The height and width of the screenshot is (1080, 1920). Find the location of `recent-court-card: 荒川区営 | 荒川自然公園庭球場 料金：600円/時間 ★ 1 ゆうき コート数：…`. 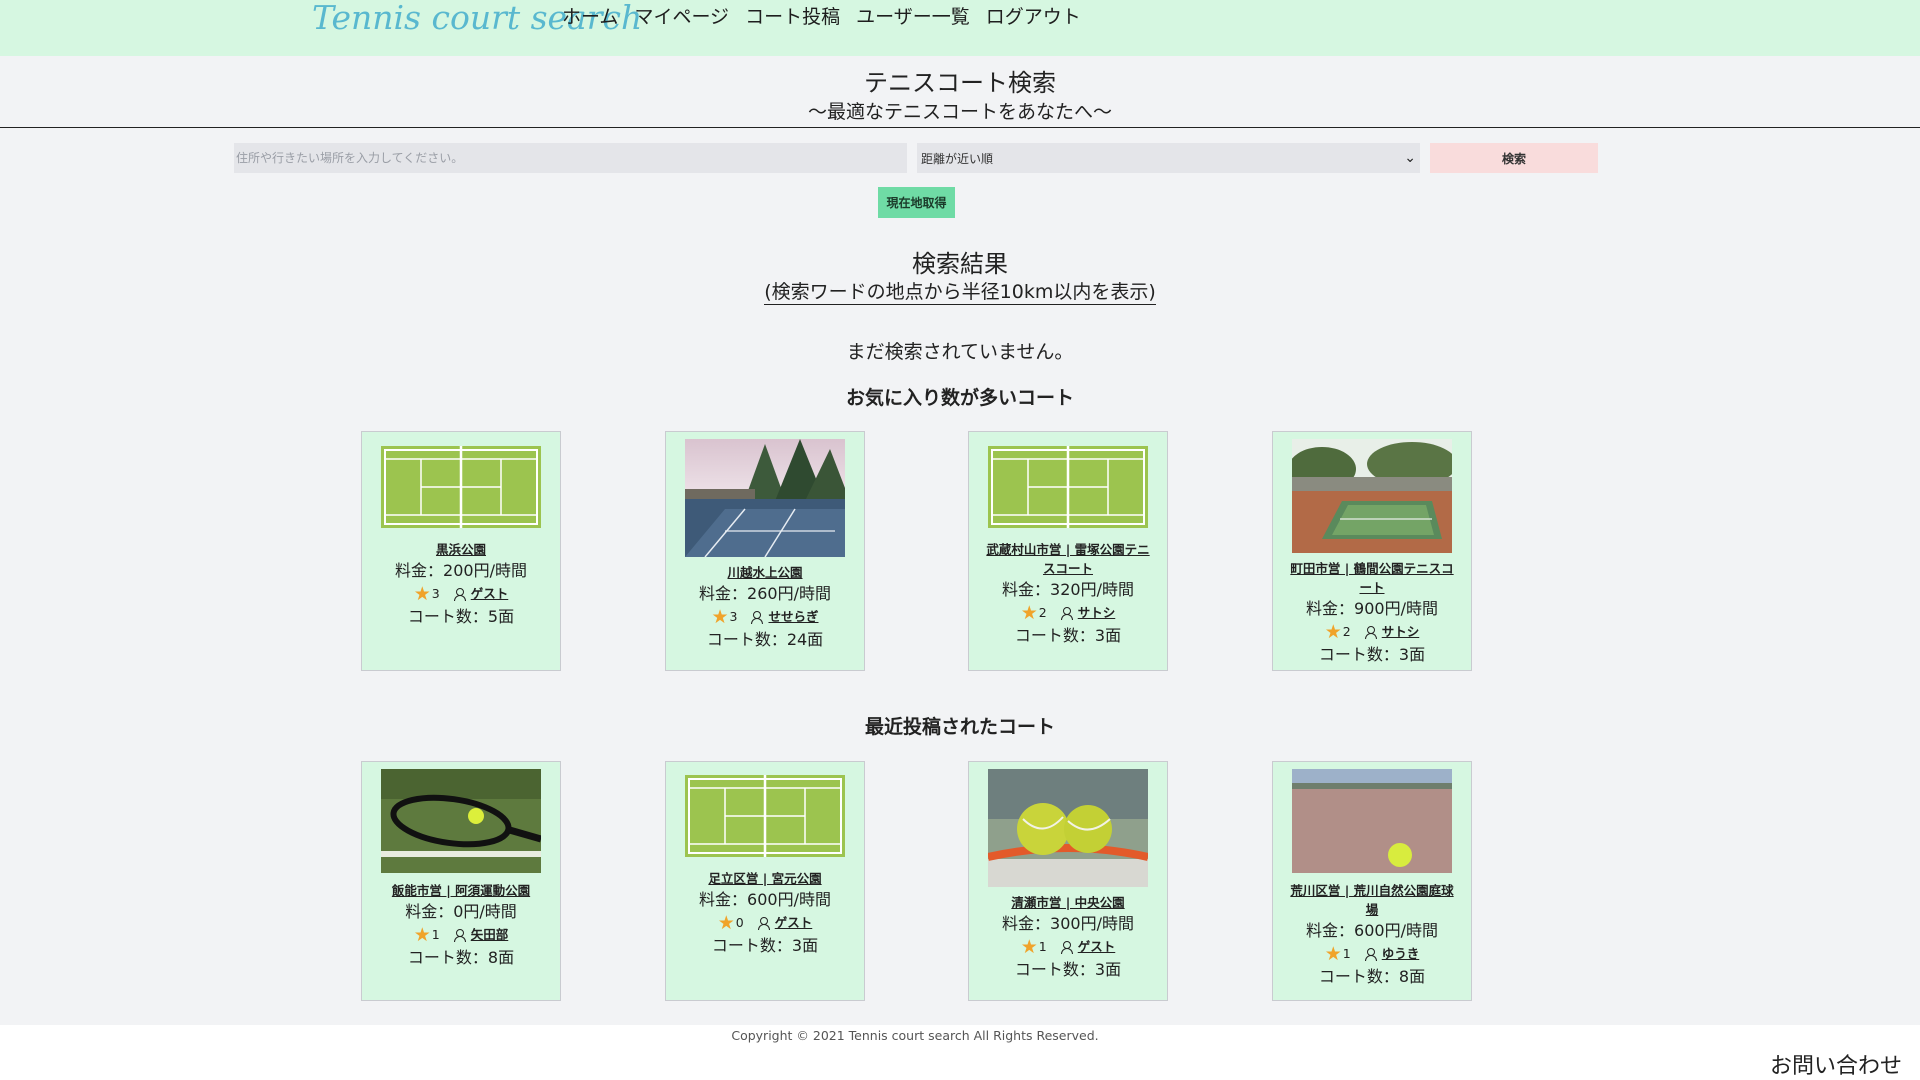

recent-court-card: 荒川区営 | 荒川自然公園庭球場 料金：600円/時間 ★ 1 ゆうき コート数：… is located at coordinates (1372, 881).